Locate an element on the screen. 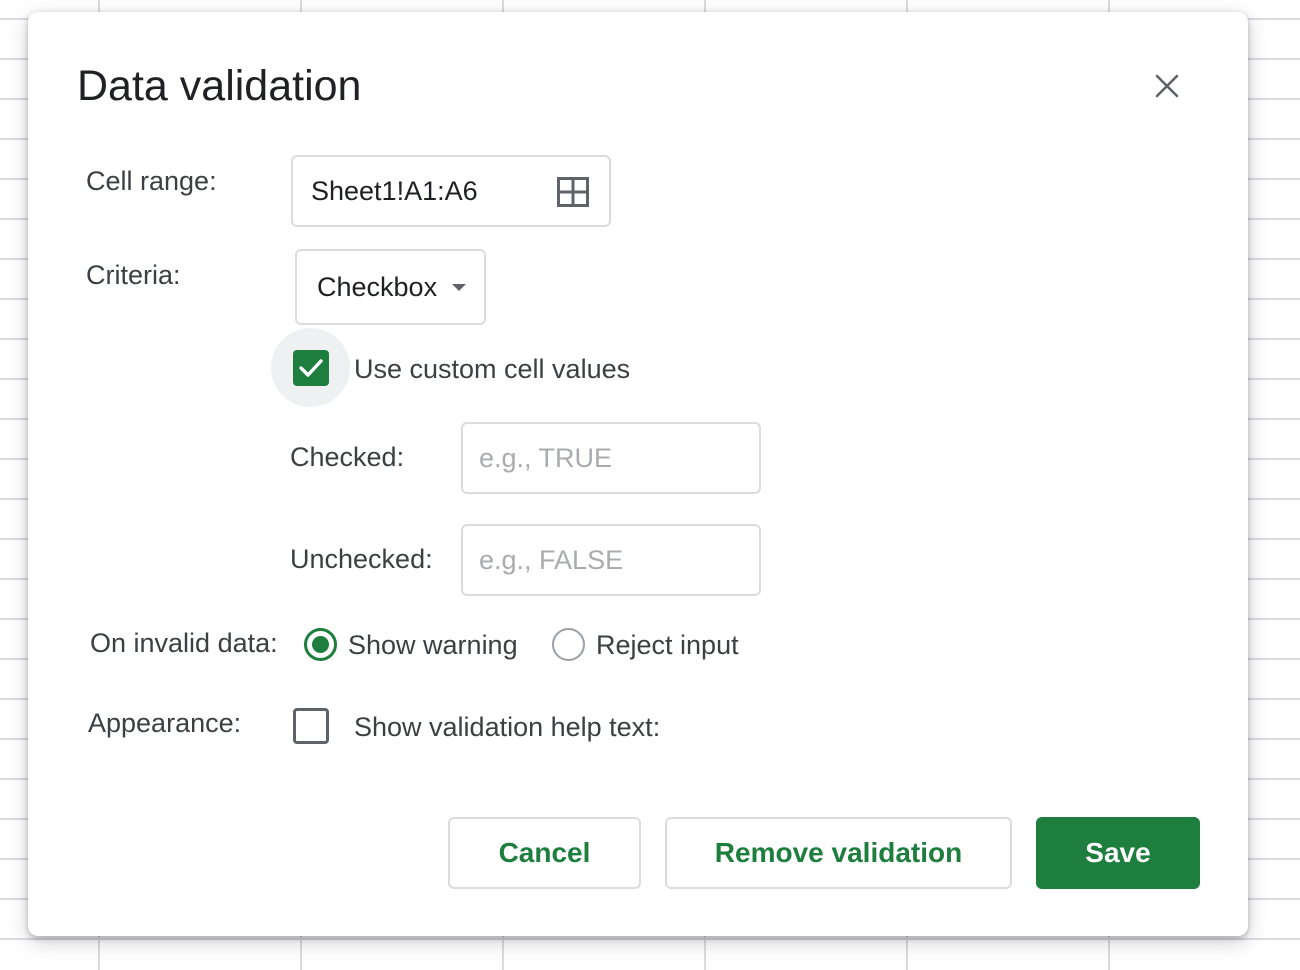  appearance-label: Appearance: is located at coordinates (165, 723).